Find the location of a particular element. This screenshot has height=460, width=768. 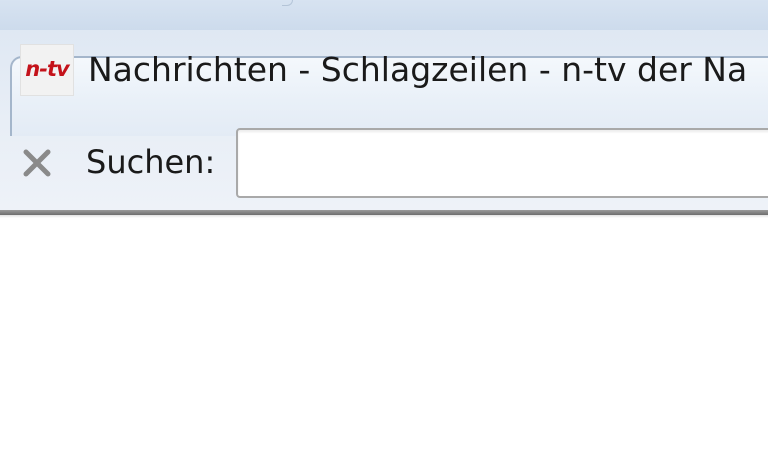

title-bar is located at coordinates (384, 15).